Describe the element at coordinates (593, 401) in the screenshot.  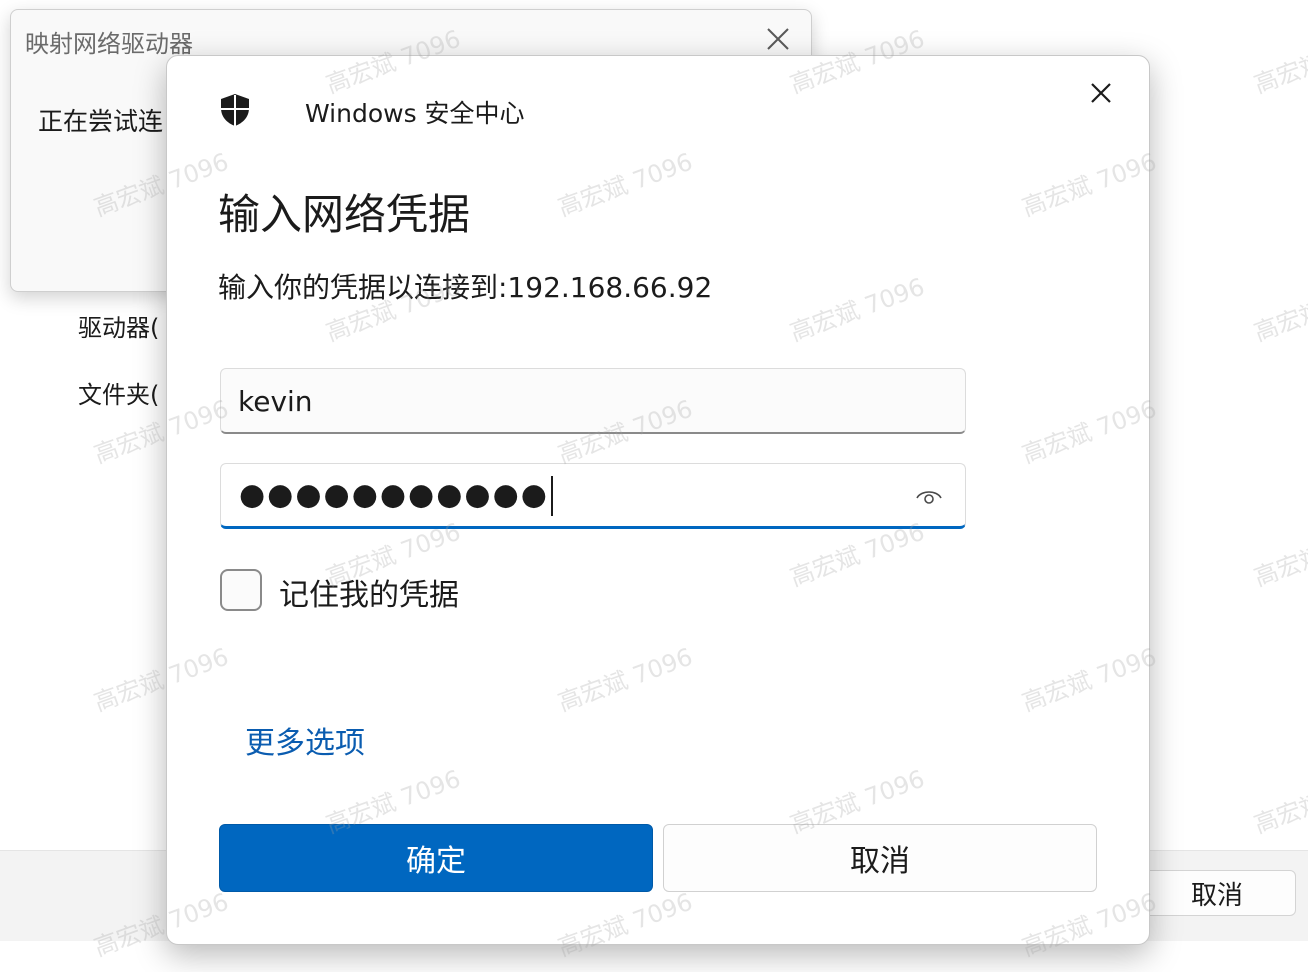
I see `username-field: kevin` at that location.